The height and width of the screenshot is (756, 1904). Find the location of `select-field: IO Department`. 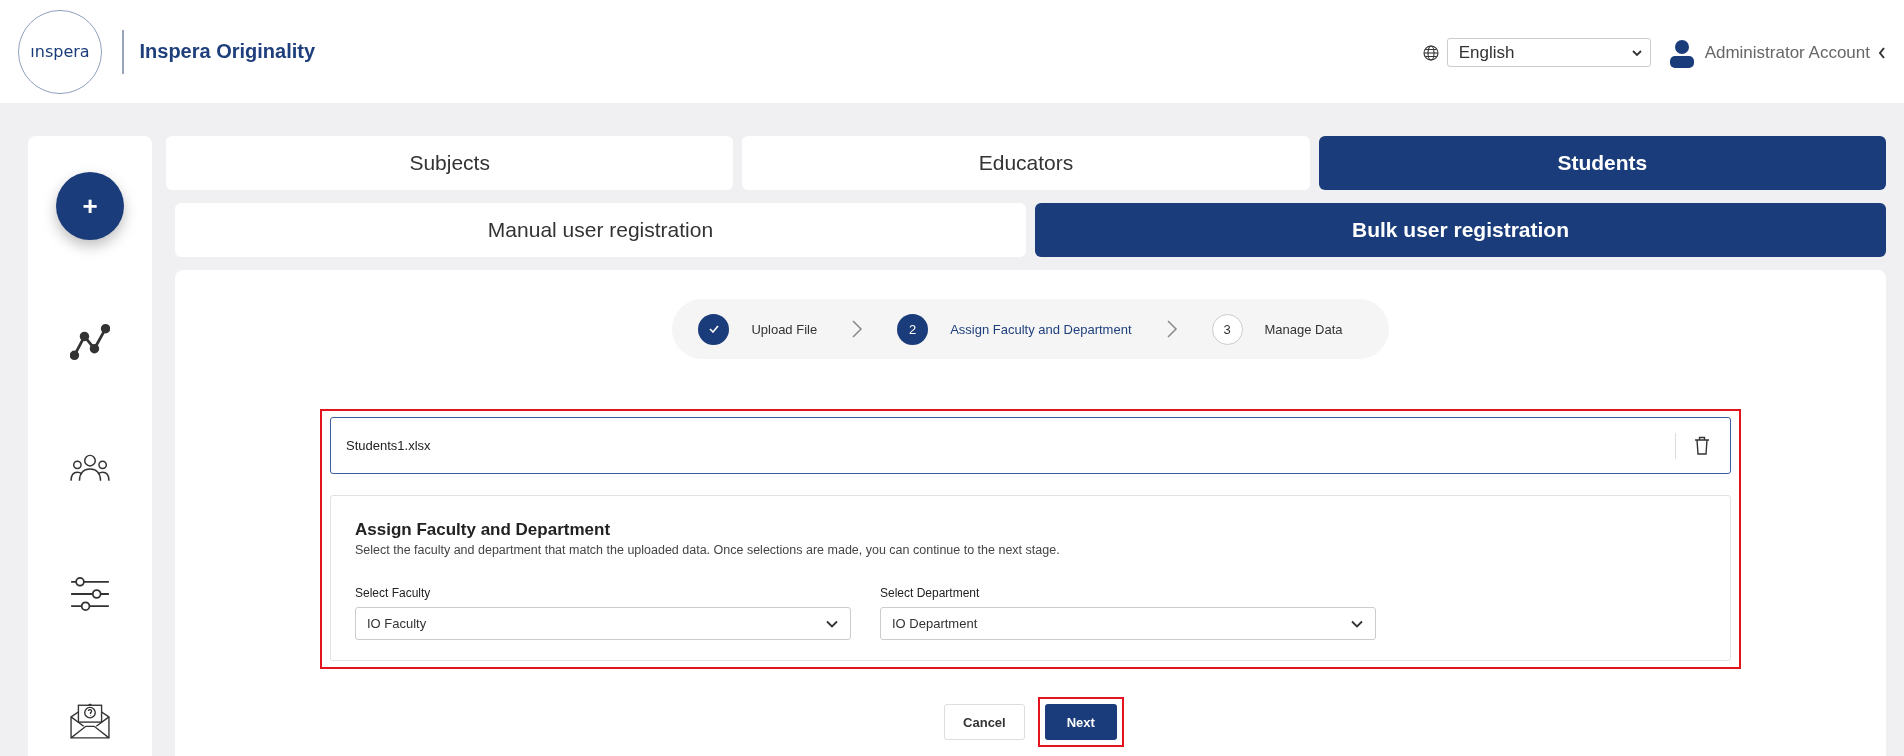

select-field: IO Department is located at coordinates (1128, 623).